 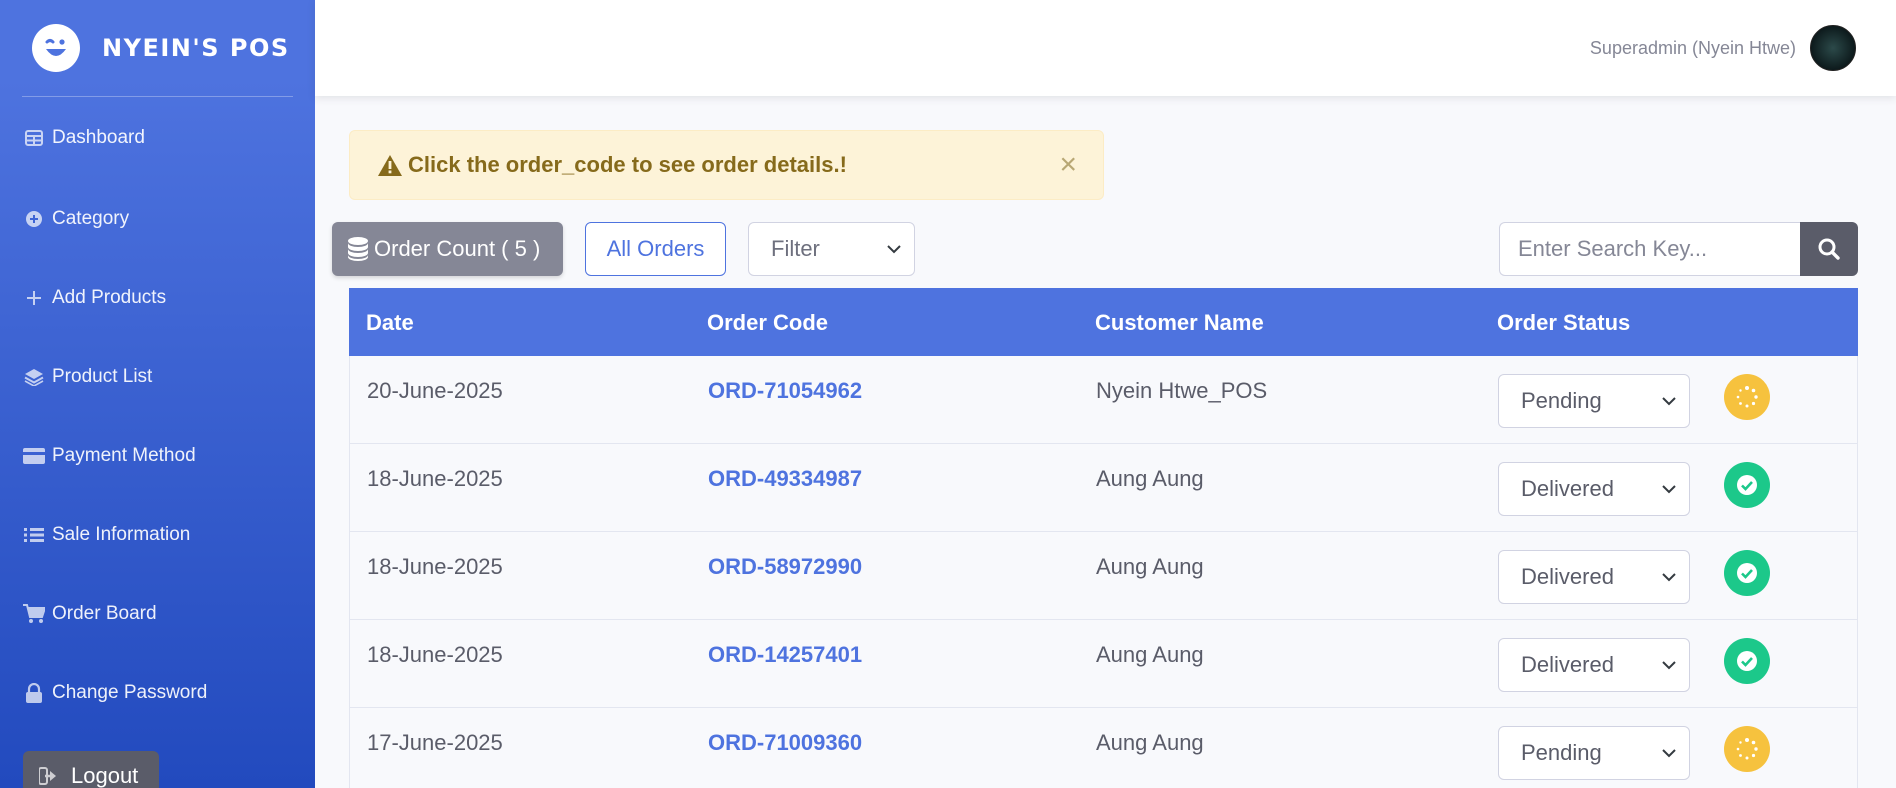 I want to click on all-orders-button: All Orders, so click(x=655, y=249).